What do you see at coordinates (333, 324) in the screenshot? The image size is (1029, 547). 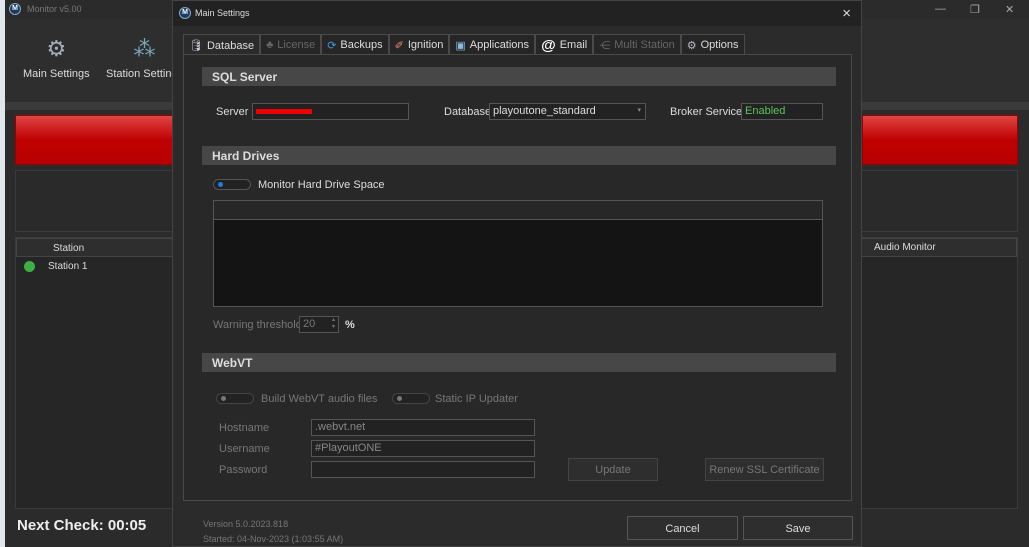 I see `spinner-arrows-icon: ▴ ▾` at bounding box center [333, 324].